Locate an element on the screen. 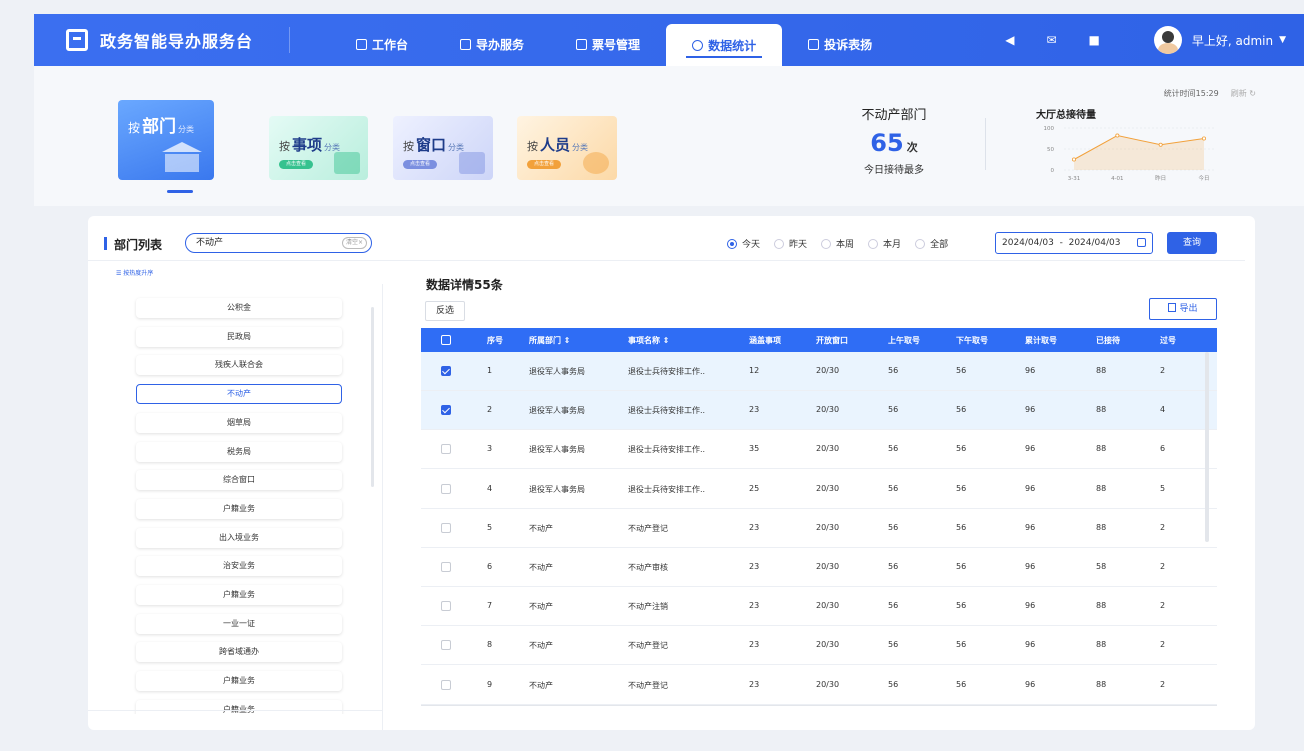  radio-option: 今天 is located at coordinates (743, 243).